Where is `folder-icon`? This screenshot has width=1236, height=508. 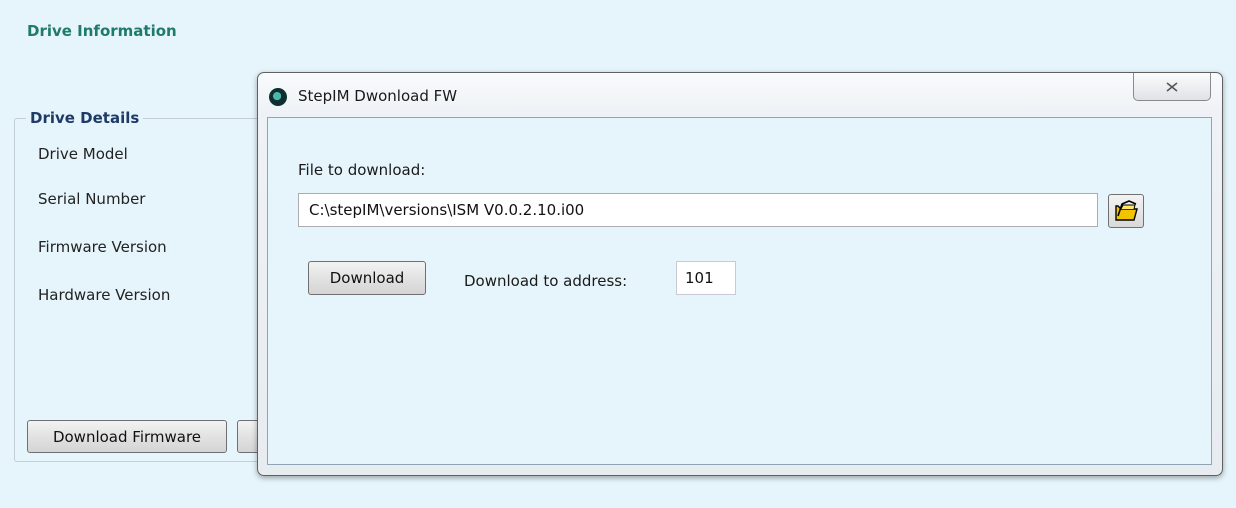 folder-icon is located at coordinates (1126, 210).